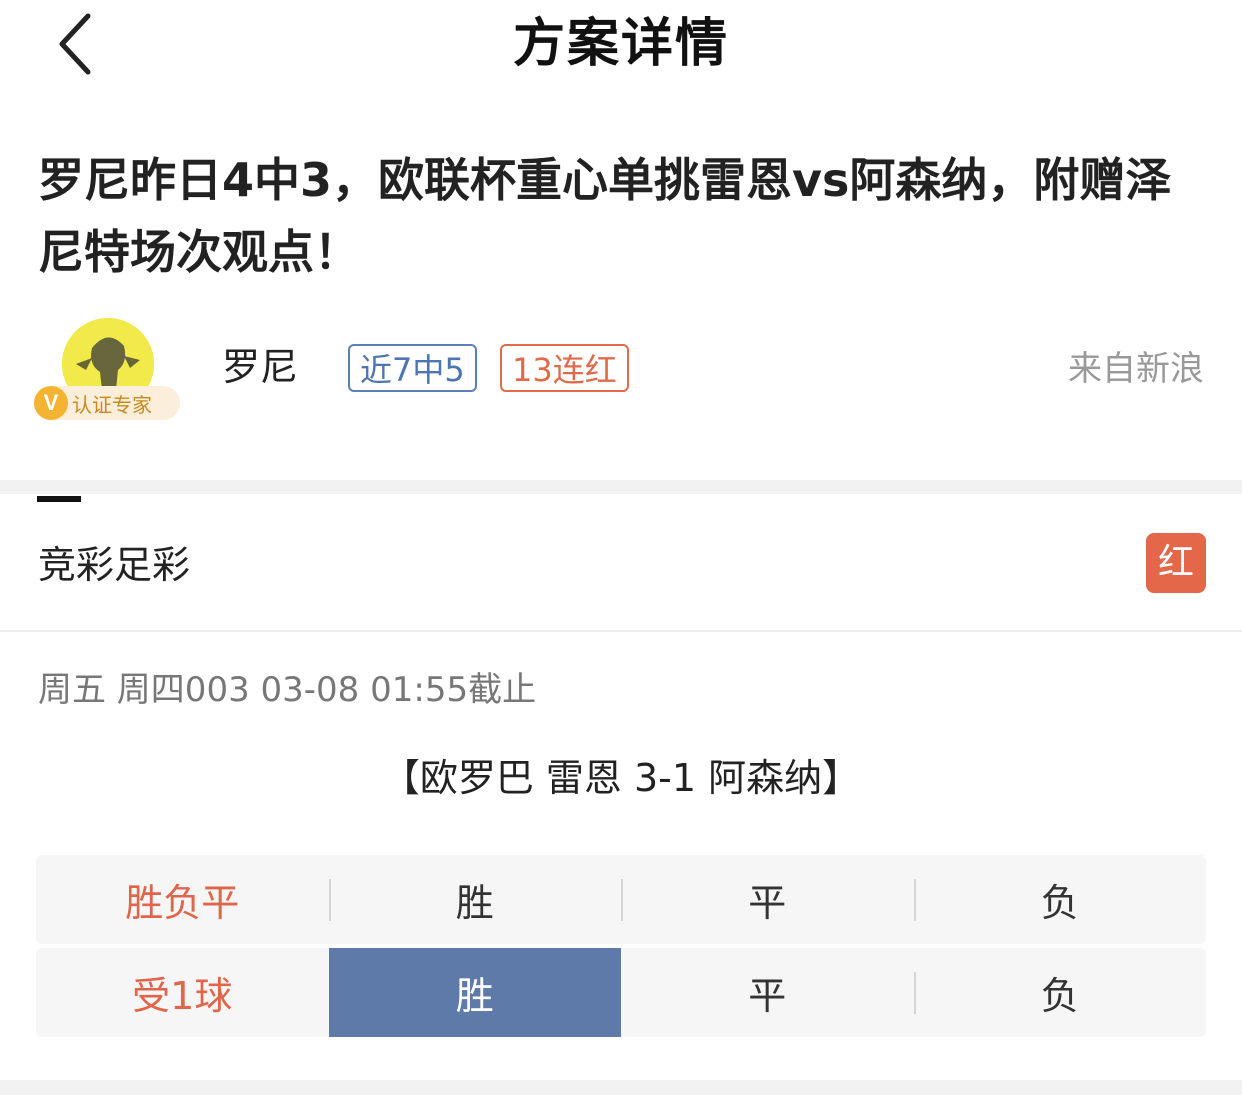 The width and height of the screenshot is (1242, 1095). I want to click on odds-row-handicap: 受1球 胜 平 负, so click(621, 992).